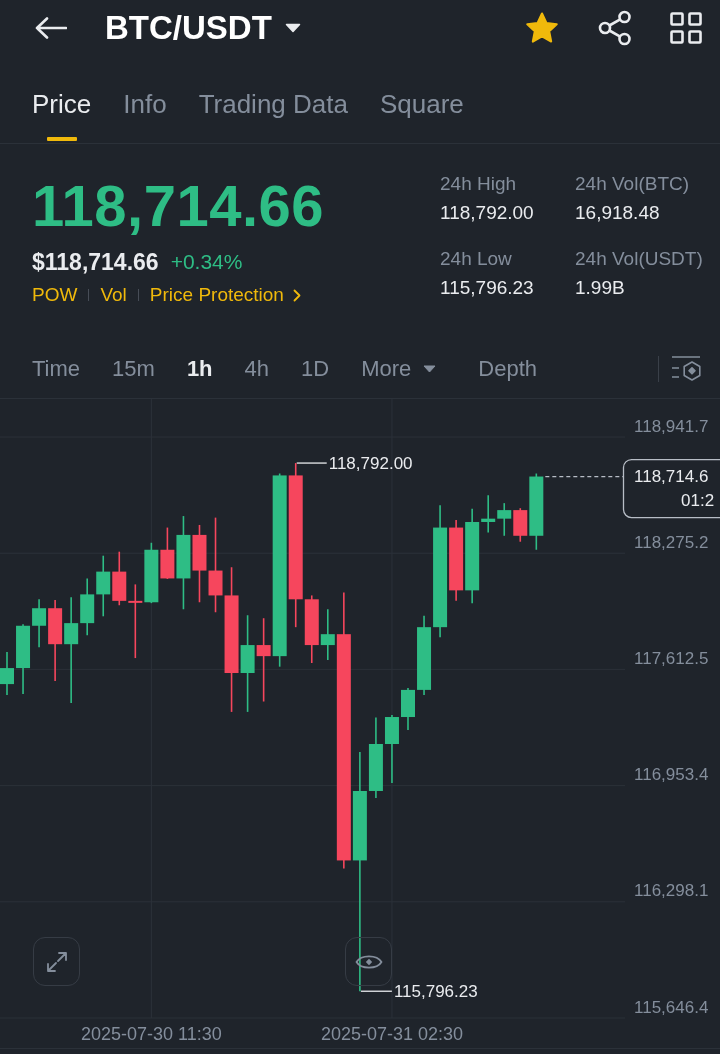 This screenshot has width=720, height=1054. Describe the element at coordinates (618, 213) in the screenshot. I see `stat-value: 16,918.48` at that location.